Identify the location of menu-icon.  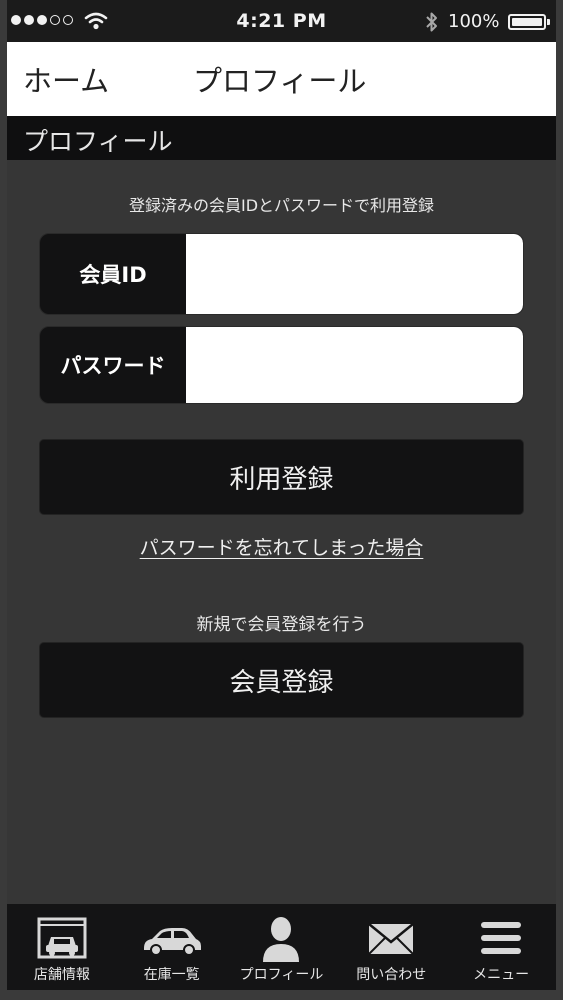
(501, 938).